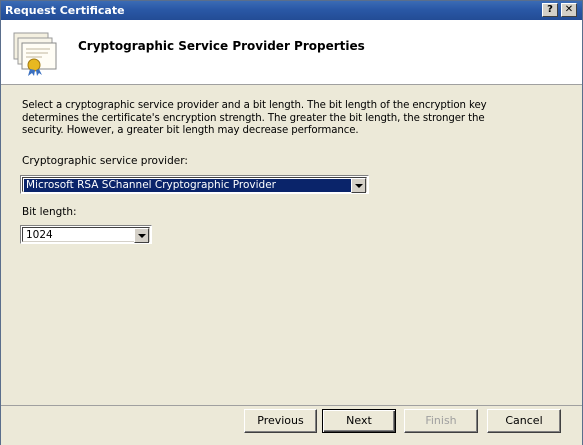 The height and width of the screenshot is (445, 583). What do you see at coordinates (569, 10) in the screenshot?
I see `close-button: ✕` at bounding box center [569, 10].